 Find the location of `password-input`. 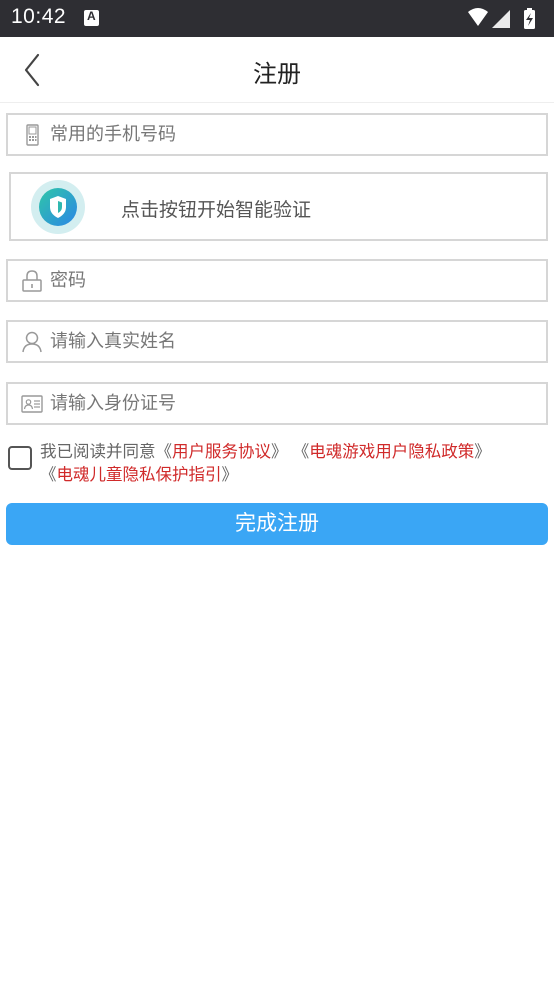

password-input is located at coordinates (290, 280).